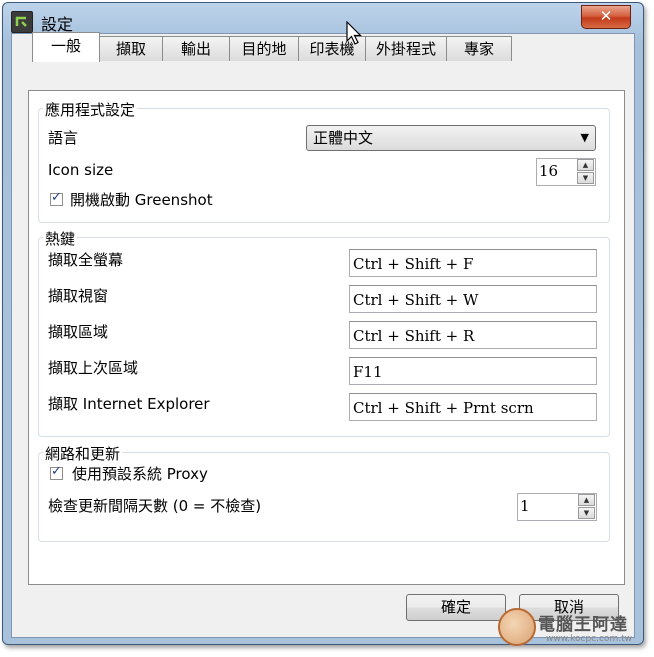 The height and width of the screenshot is (657, 654). Describe the element at coordinates (566, 172) in the screenshot. I see `icon-size-stepper: 16 ▲ ▼` at that location.